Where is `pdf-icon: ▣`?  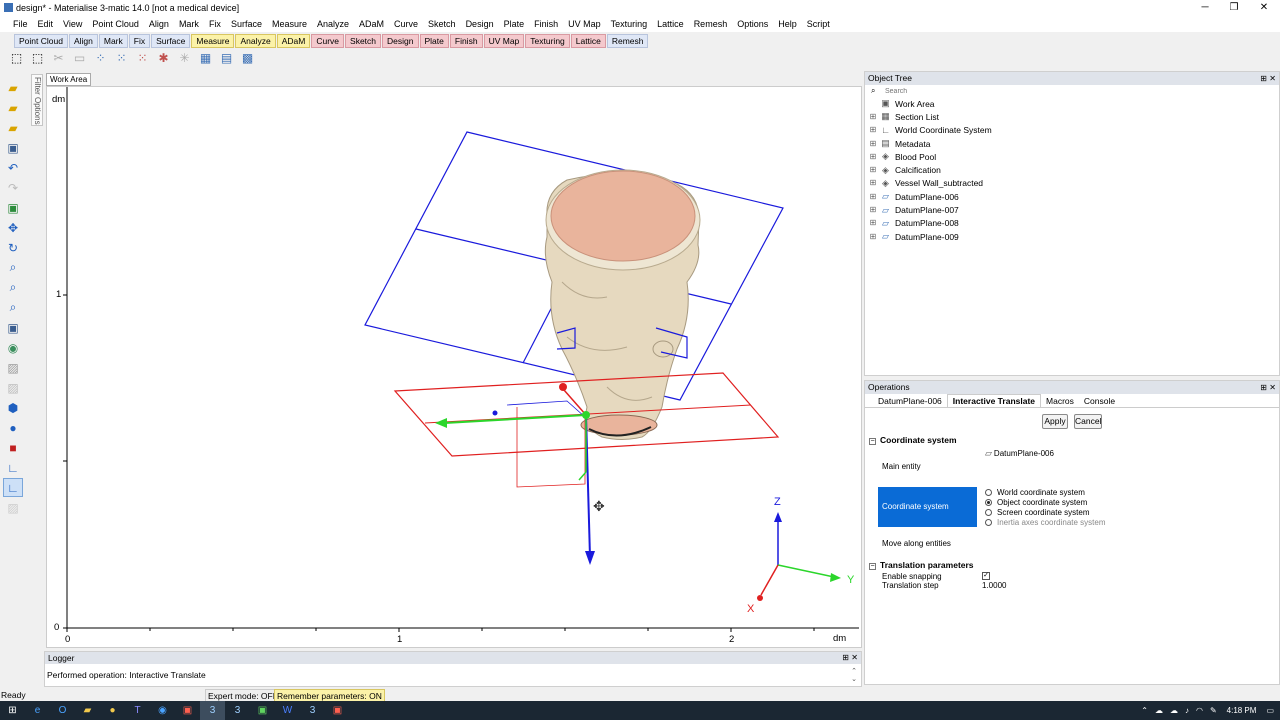 pdf-icon: ▣ is located at coordinates (187, 710).